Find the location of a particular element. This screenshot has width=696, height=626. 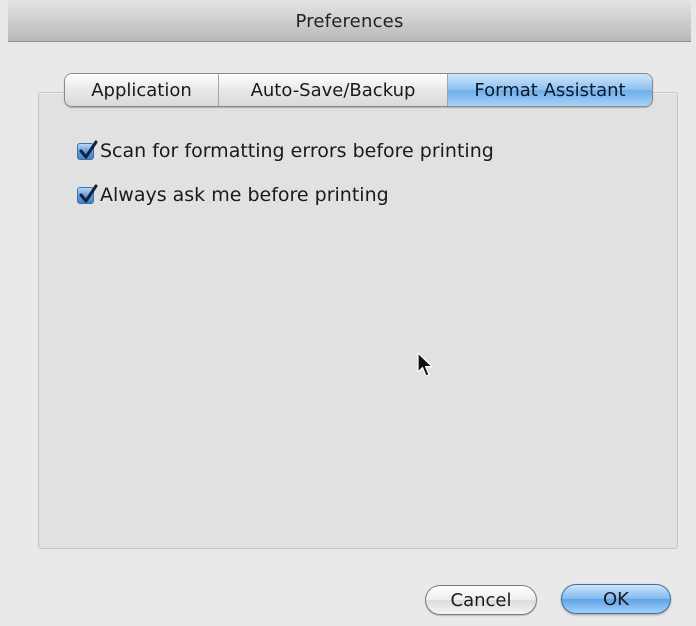

always-ask-label: Always ask me before printing is located at coordinates (244, 195).